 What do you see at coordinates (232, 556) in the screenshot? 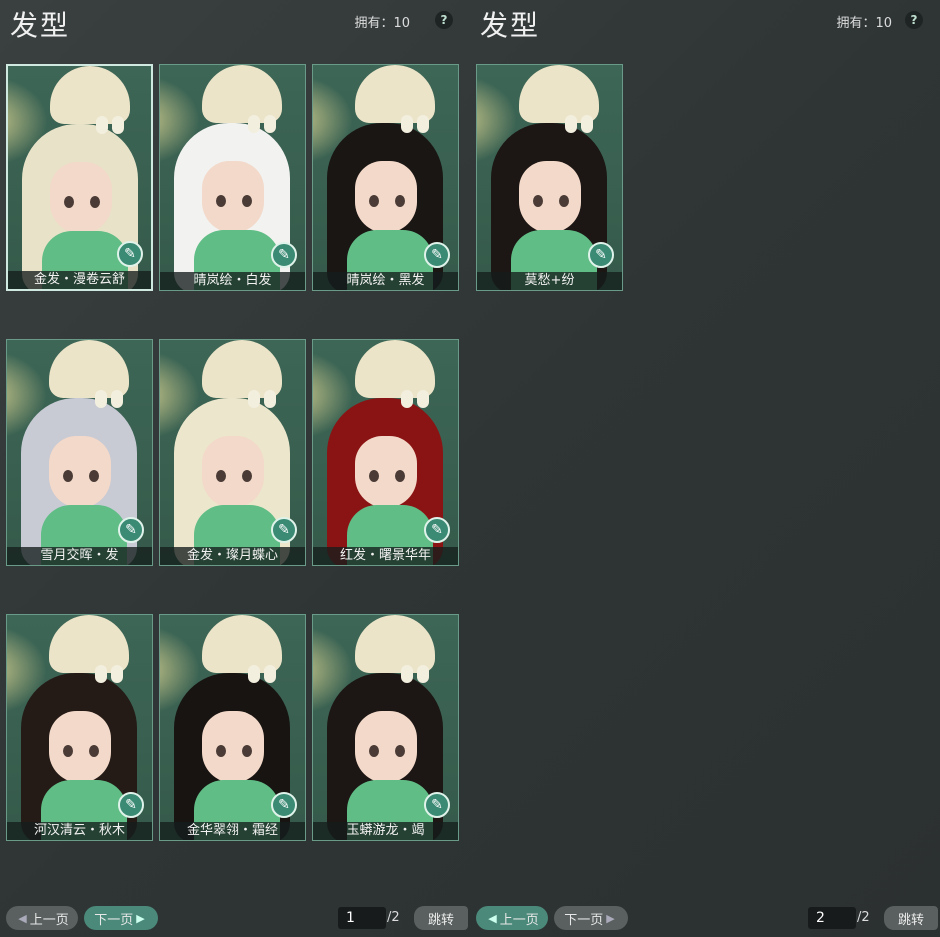
I see `hairstyle-name: 金发・璨月蝶心` at bounding box center [232, 556].